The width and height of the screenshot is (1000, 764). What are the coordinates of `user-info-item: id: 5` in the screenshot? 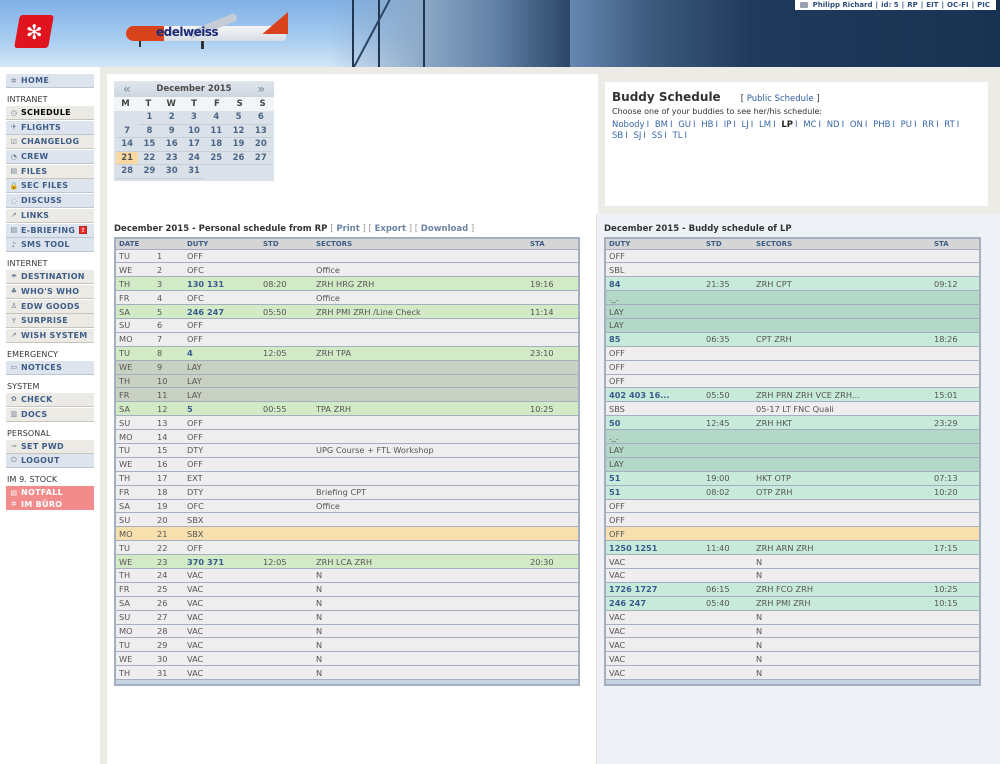 It's located at (890, 5).